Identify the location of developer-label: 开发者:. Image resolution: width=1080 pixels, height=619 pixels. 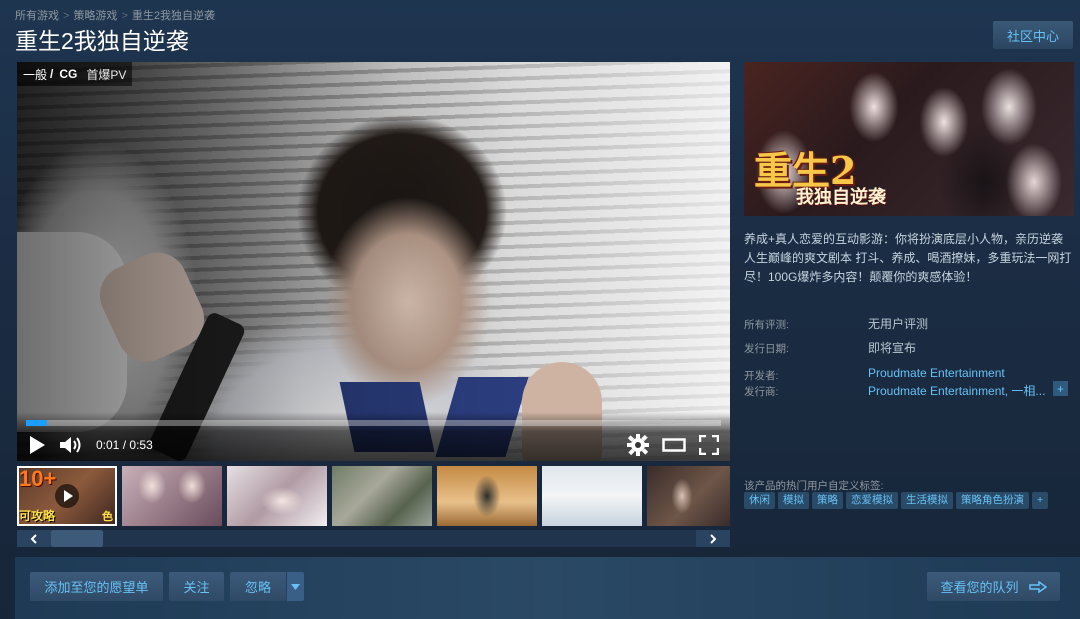
(761, 376).